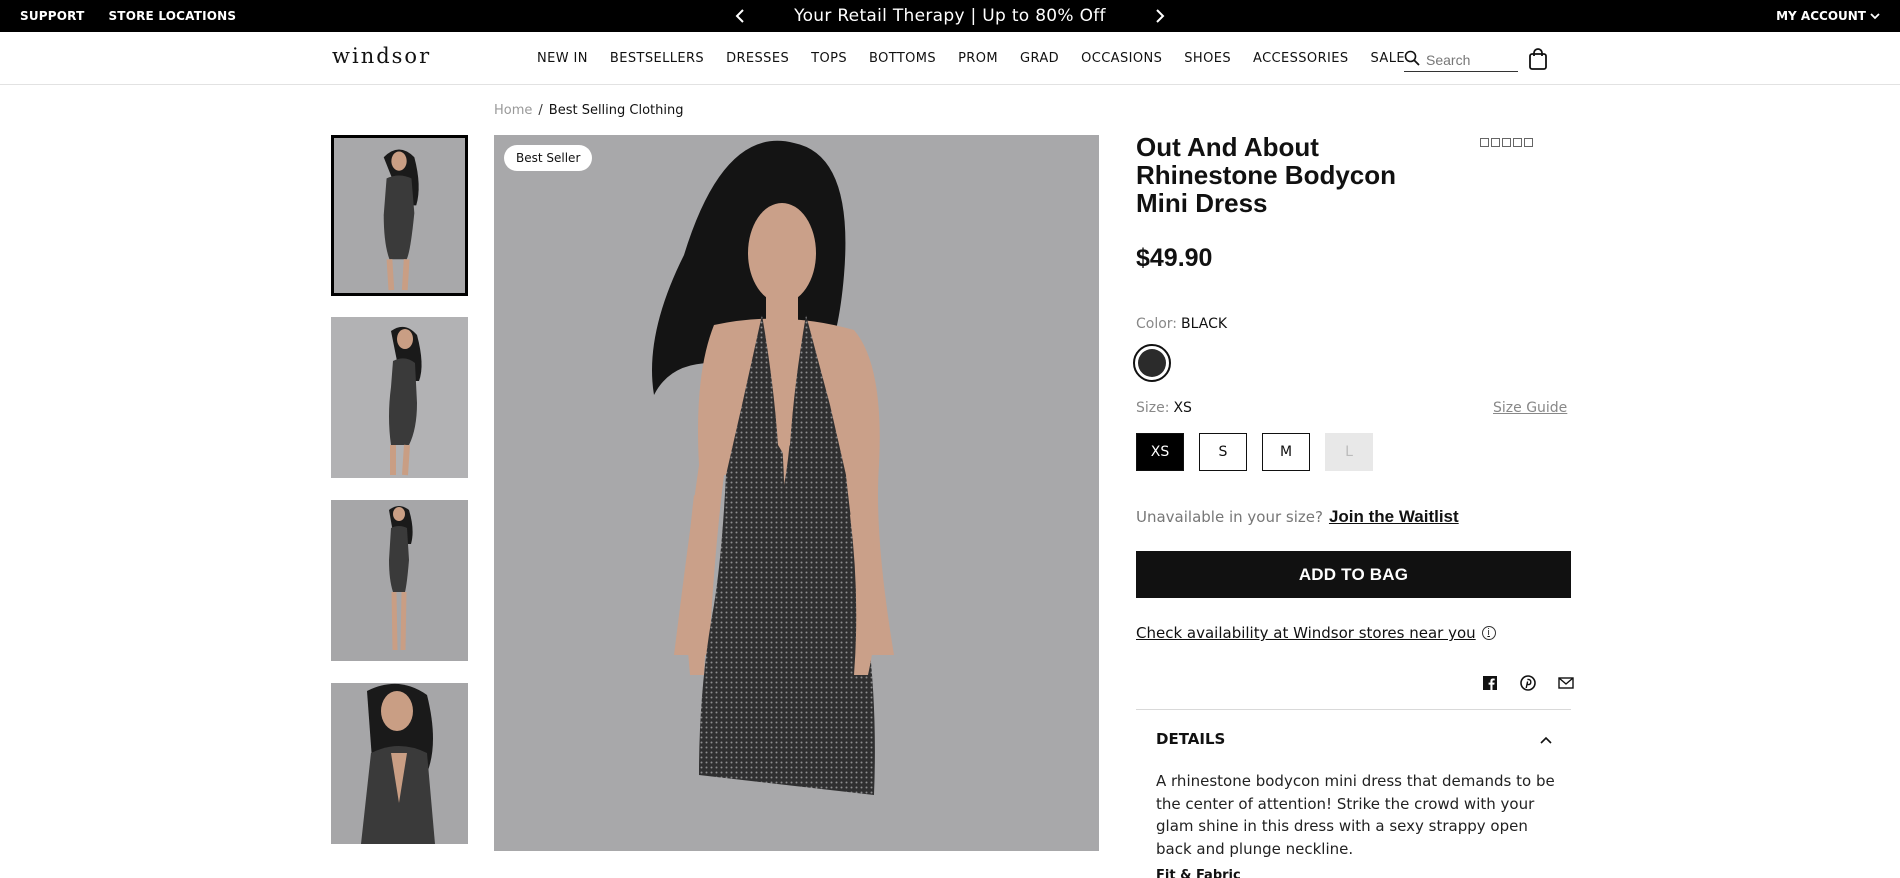 This screenshot has height=878, width=1900. I want to click on fit-fabric-accordion-header: Fit & Fabric, so click(1198, 873).